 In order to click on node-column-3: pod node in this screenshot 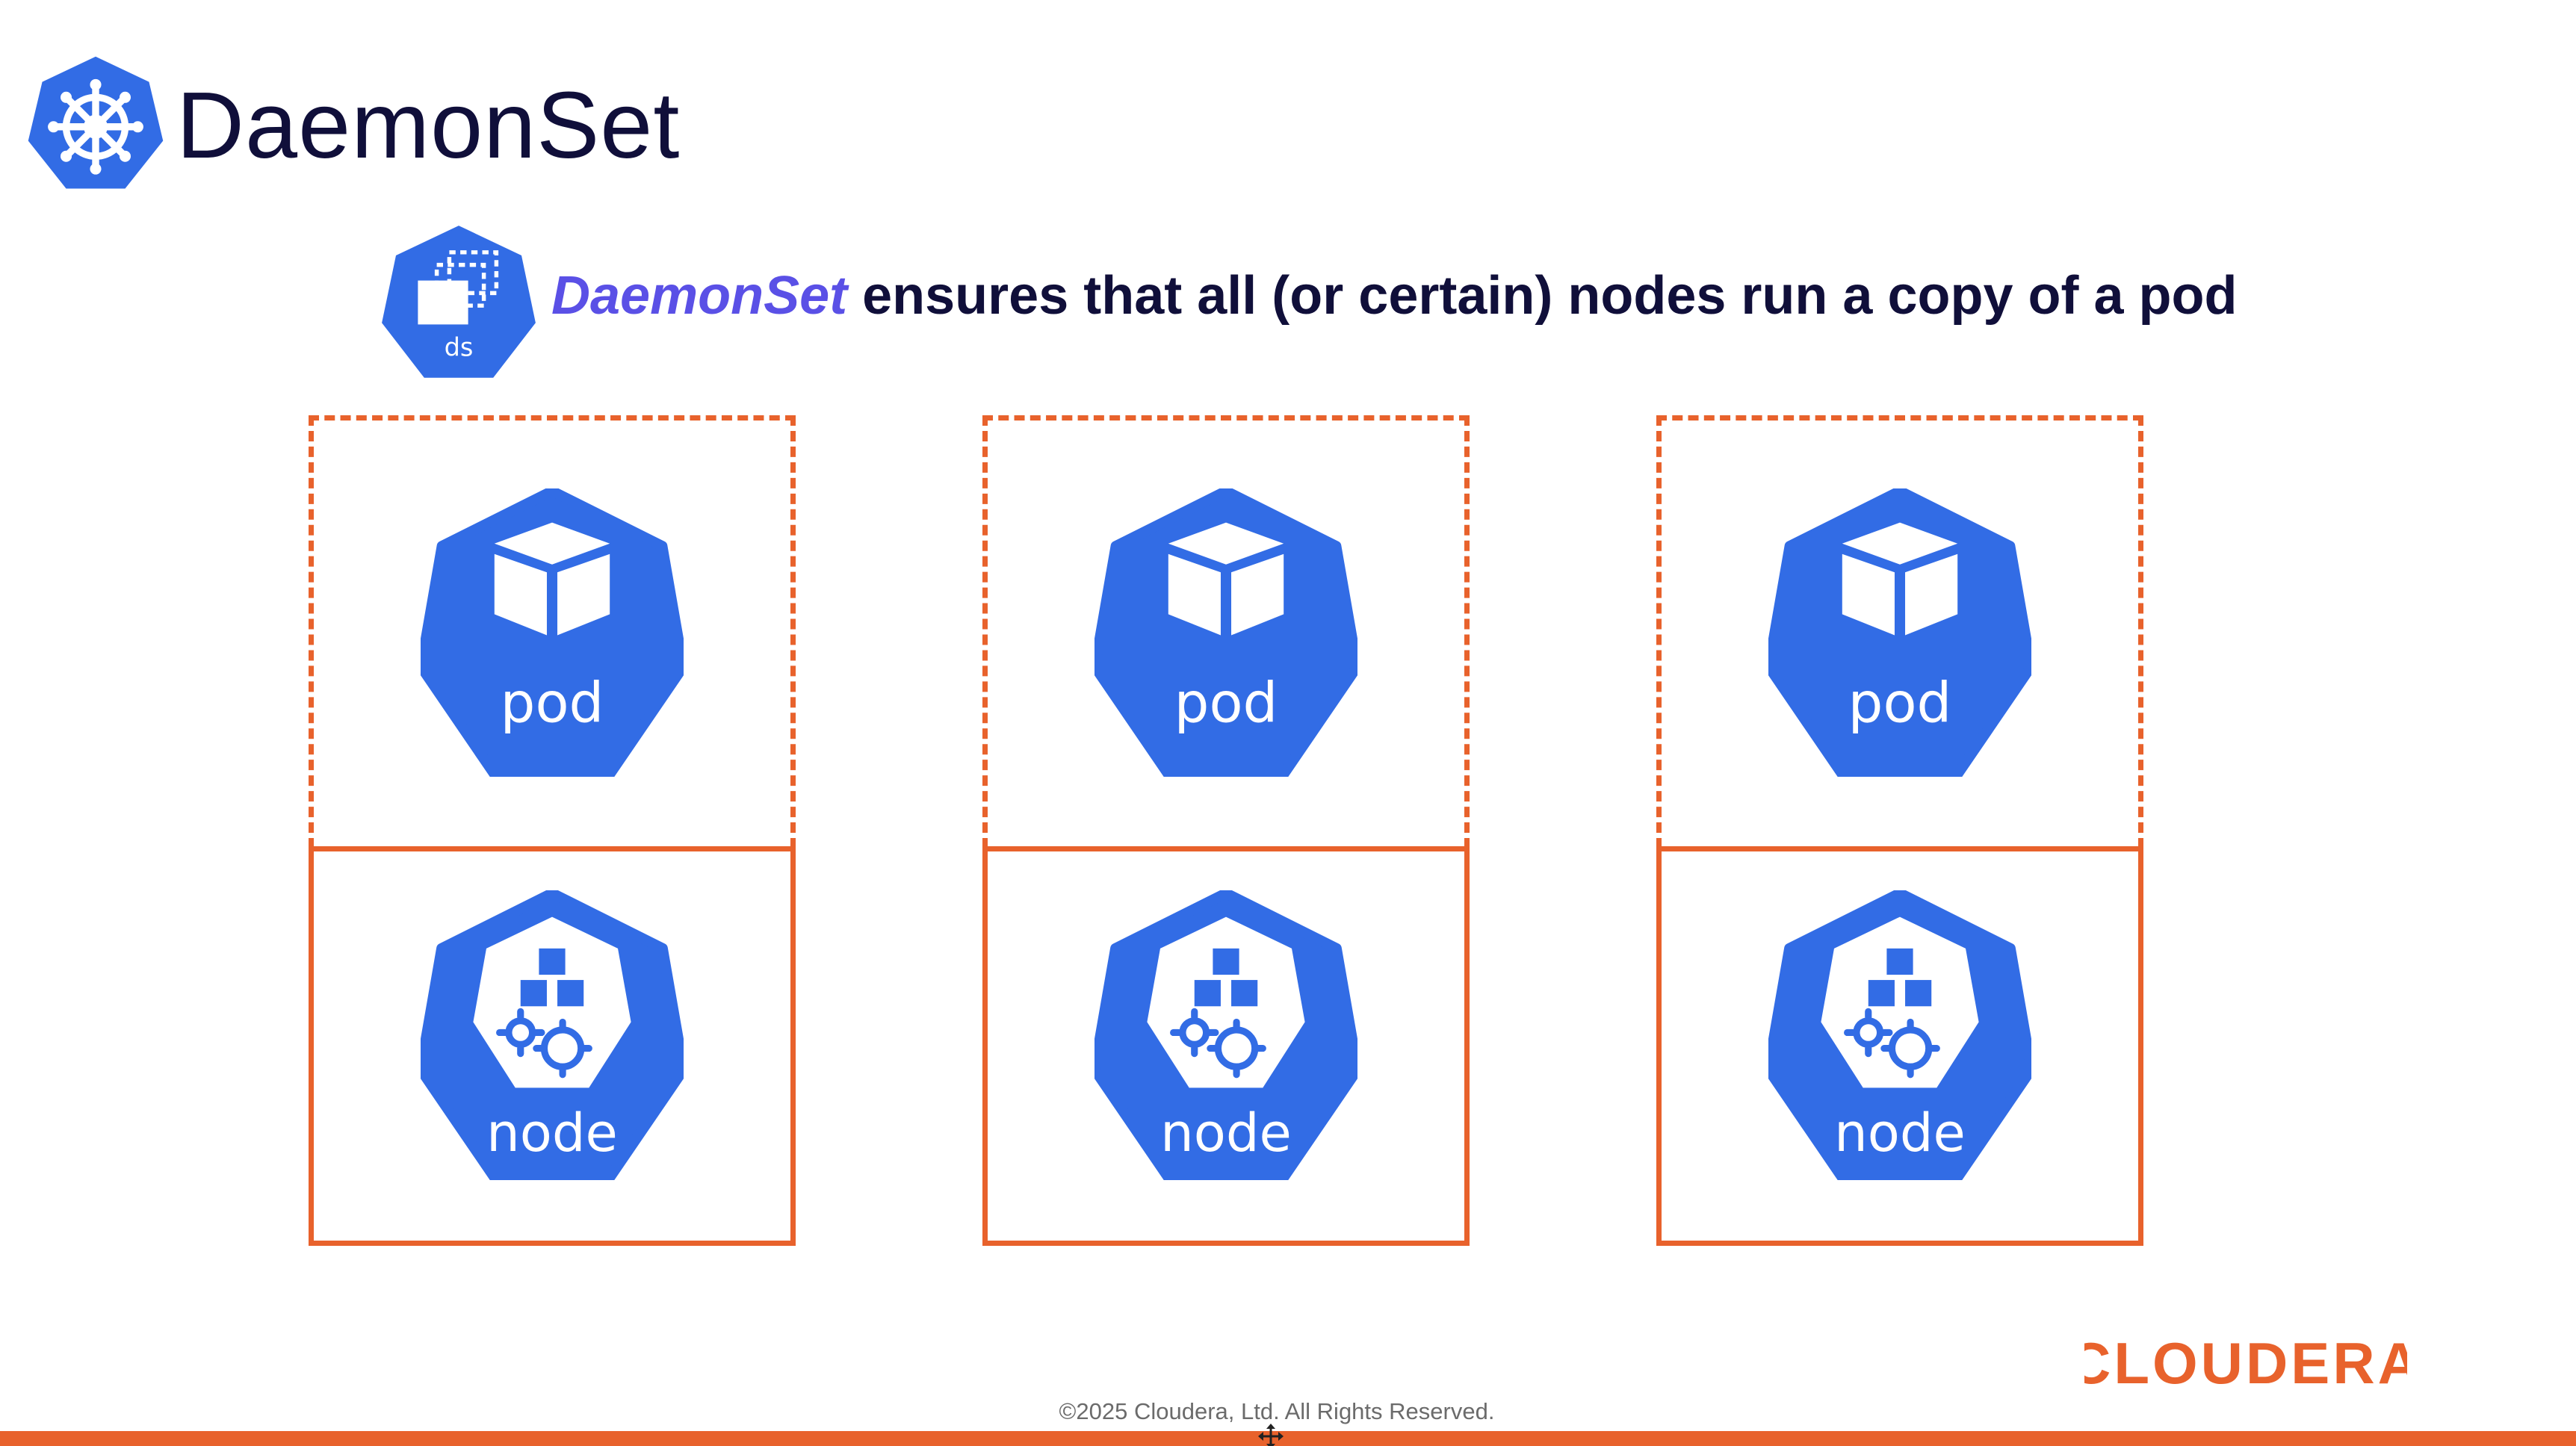, I will do `click(1899, 830)`.